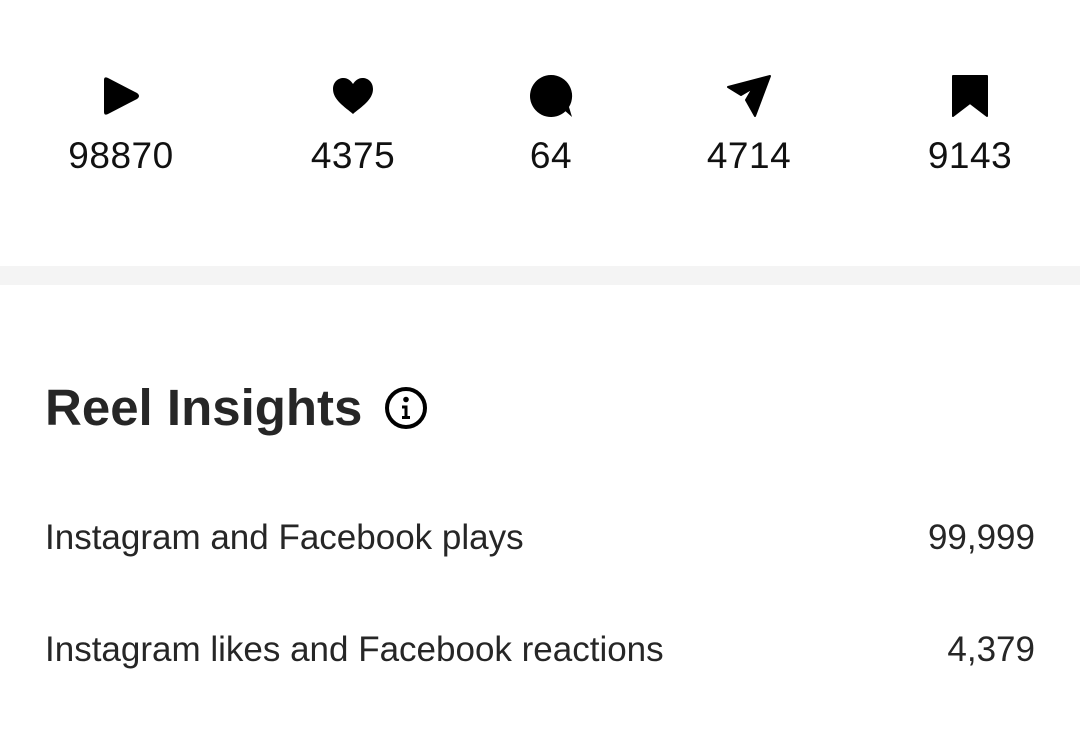  I want to click on heart-icon, so click(353, 96).